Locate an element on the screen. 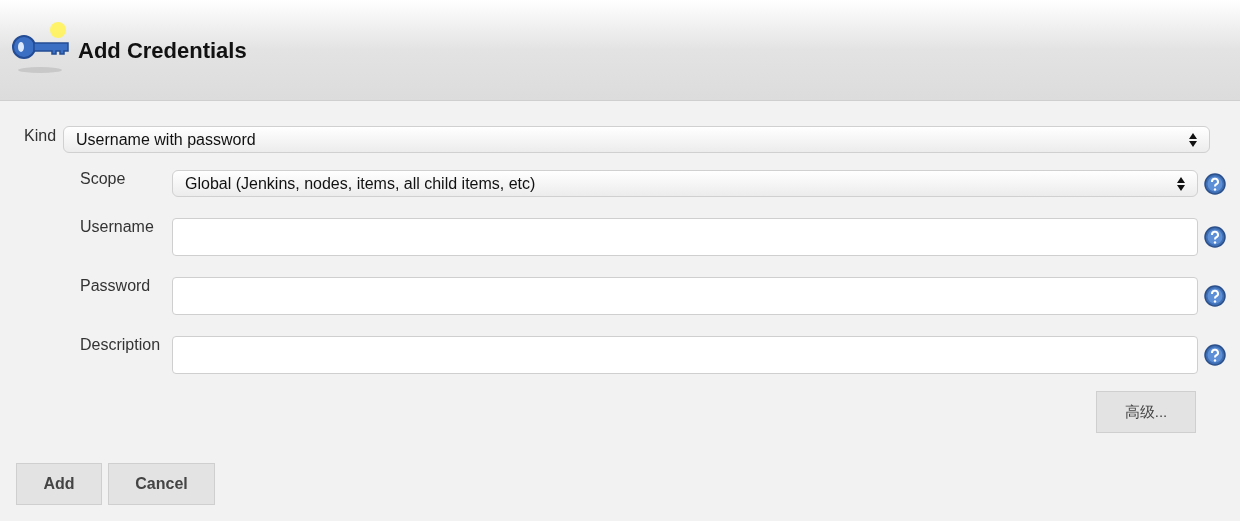 This screenshot has width=1240, height=521. field-label: Password is located at coordinates (116, 286).